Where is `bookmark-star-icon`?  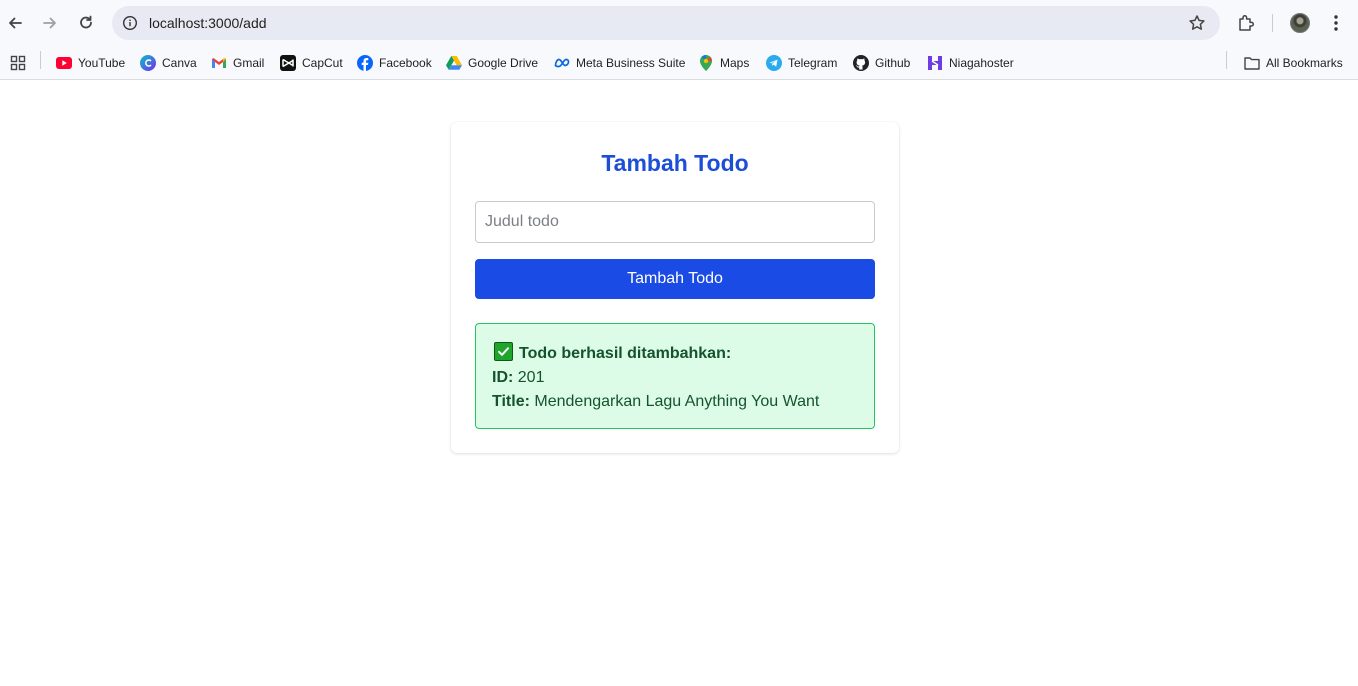 bookmark-star-icon is located at coordinates (1197, 23).